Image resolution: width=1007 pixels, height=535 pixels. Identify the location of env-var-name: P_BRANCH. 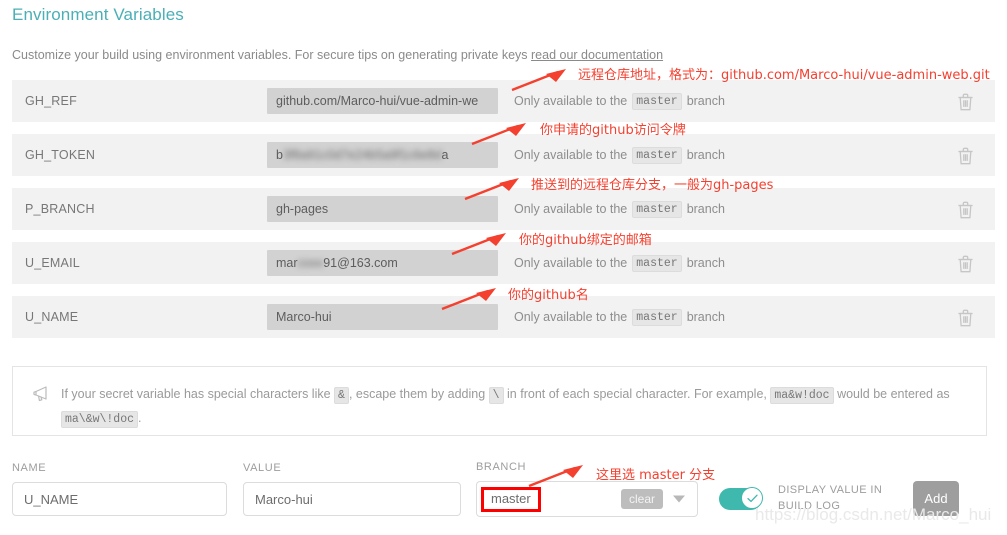
(60, 209).